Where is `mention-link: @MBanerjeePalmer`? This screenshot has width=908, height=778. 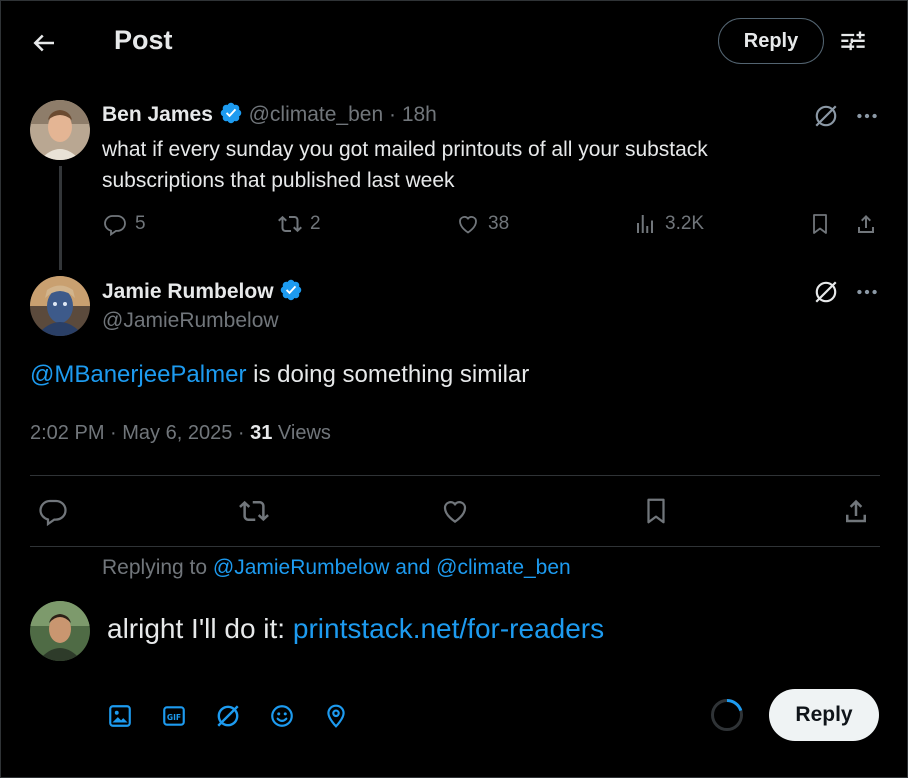 mention-link: @MBanerjeePalmer is located at coordinates (138, 374).